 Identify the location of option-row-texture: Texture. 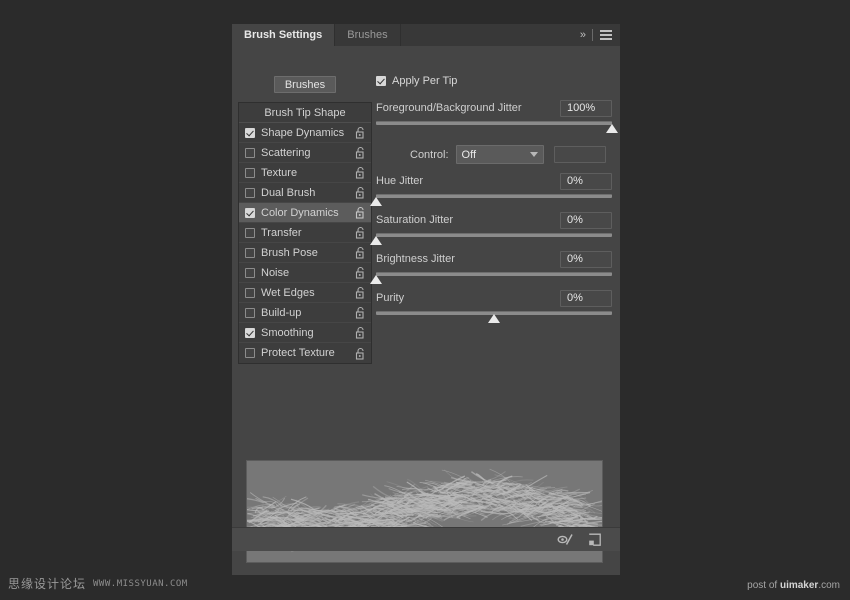
(305, 173).